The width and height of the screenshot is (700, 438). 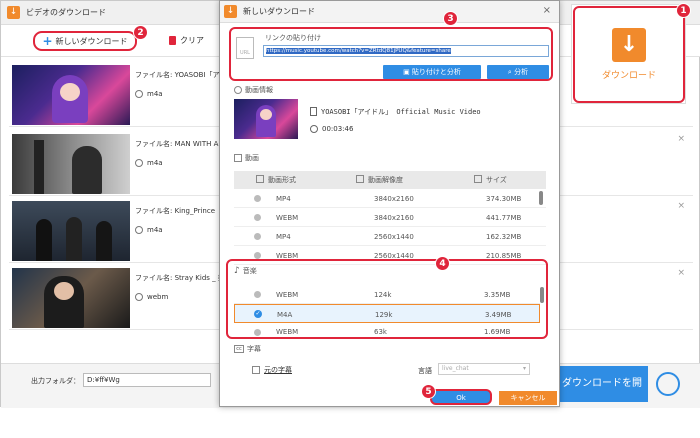 What do you see at coordinates (407, 72) in the screenshot?
I see `clipboard-icon: ▣` at bounding box center [407, 72].